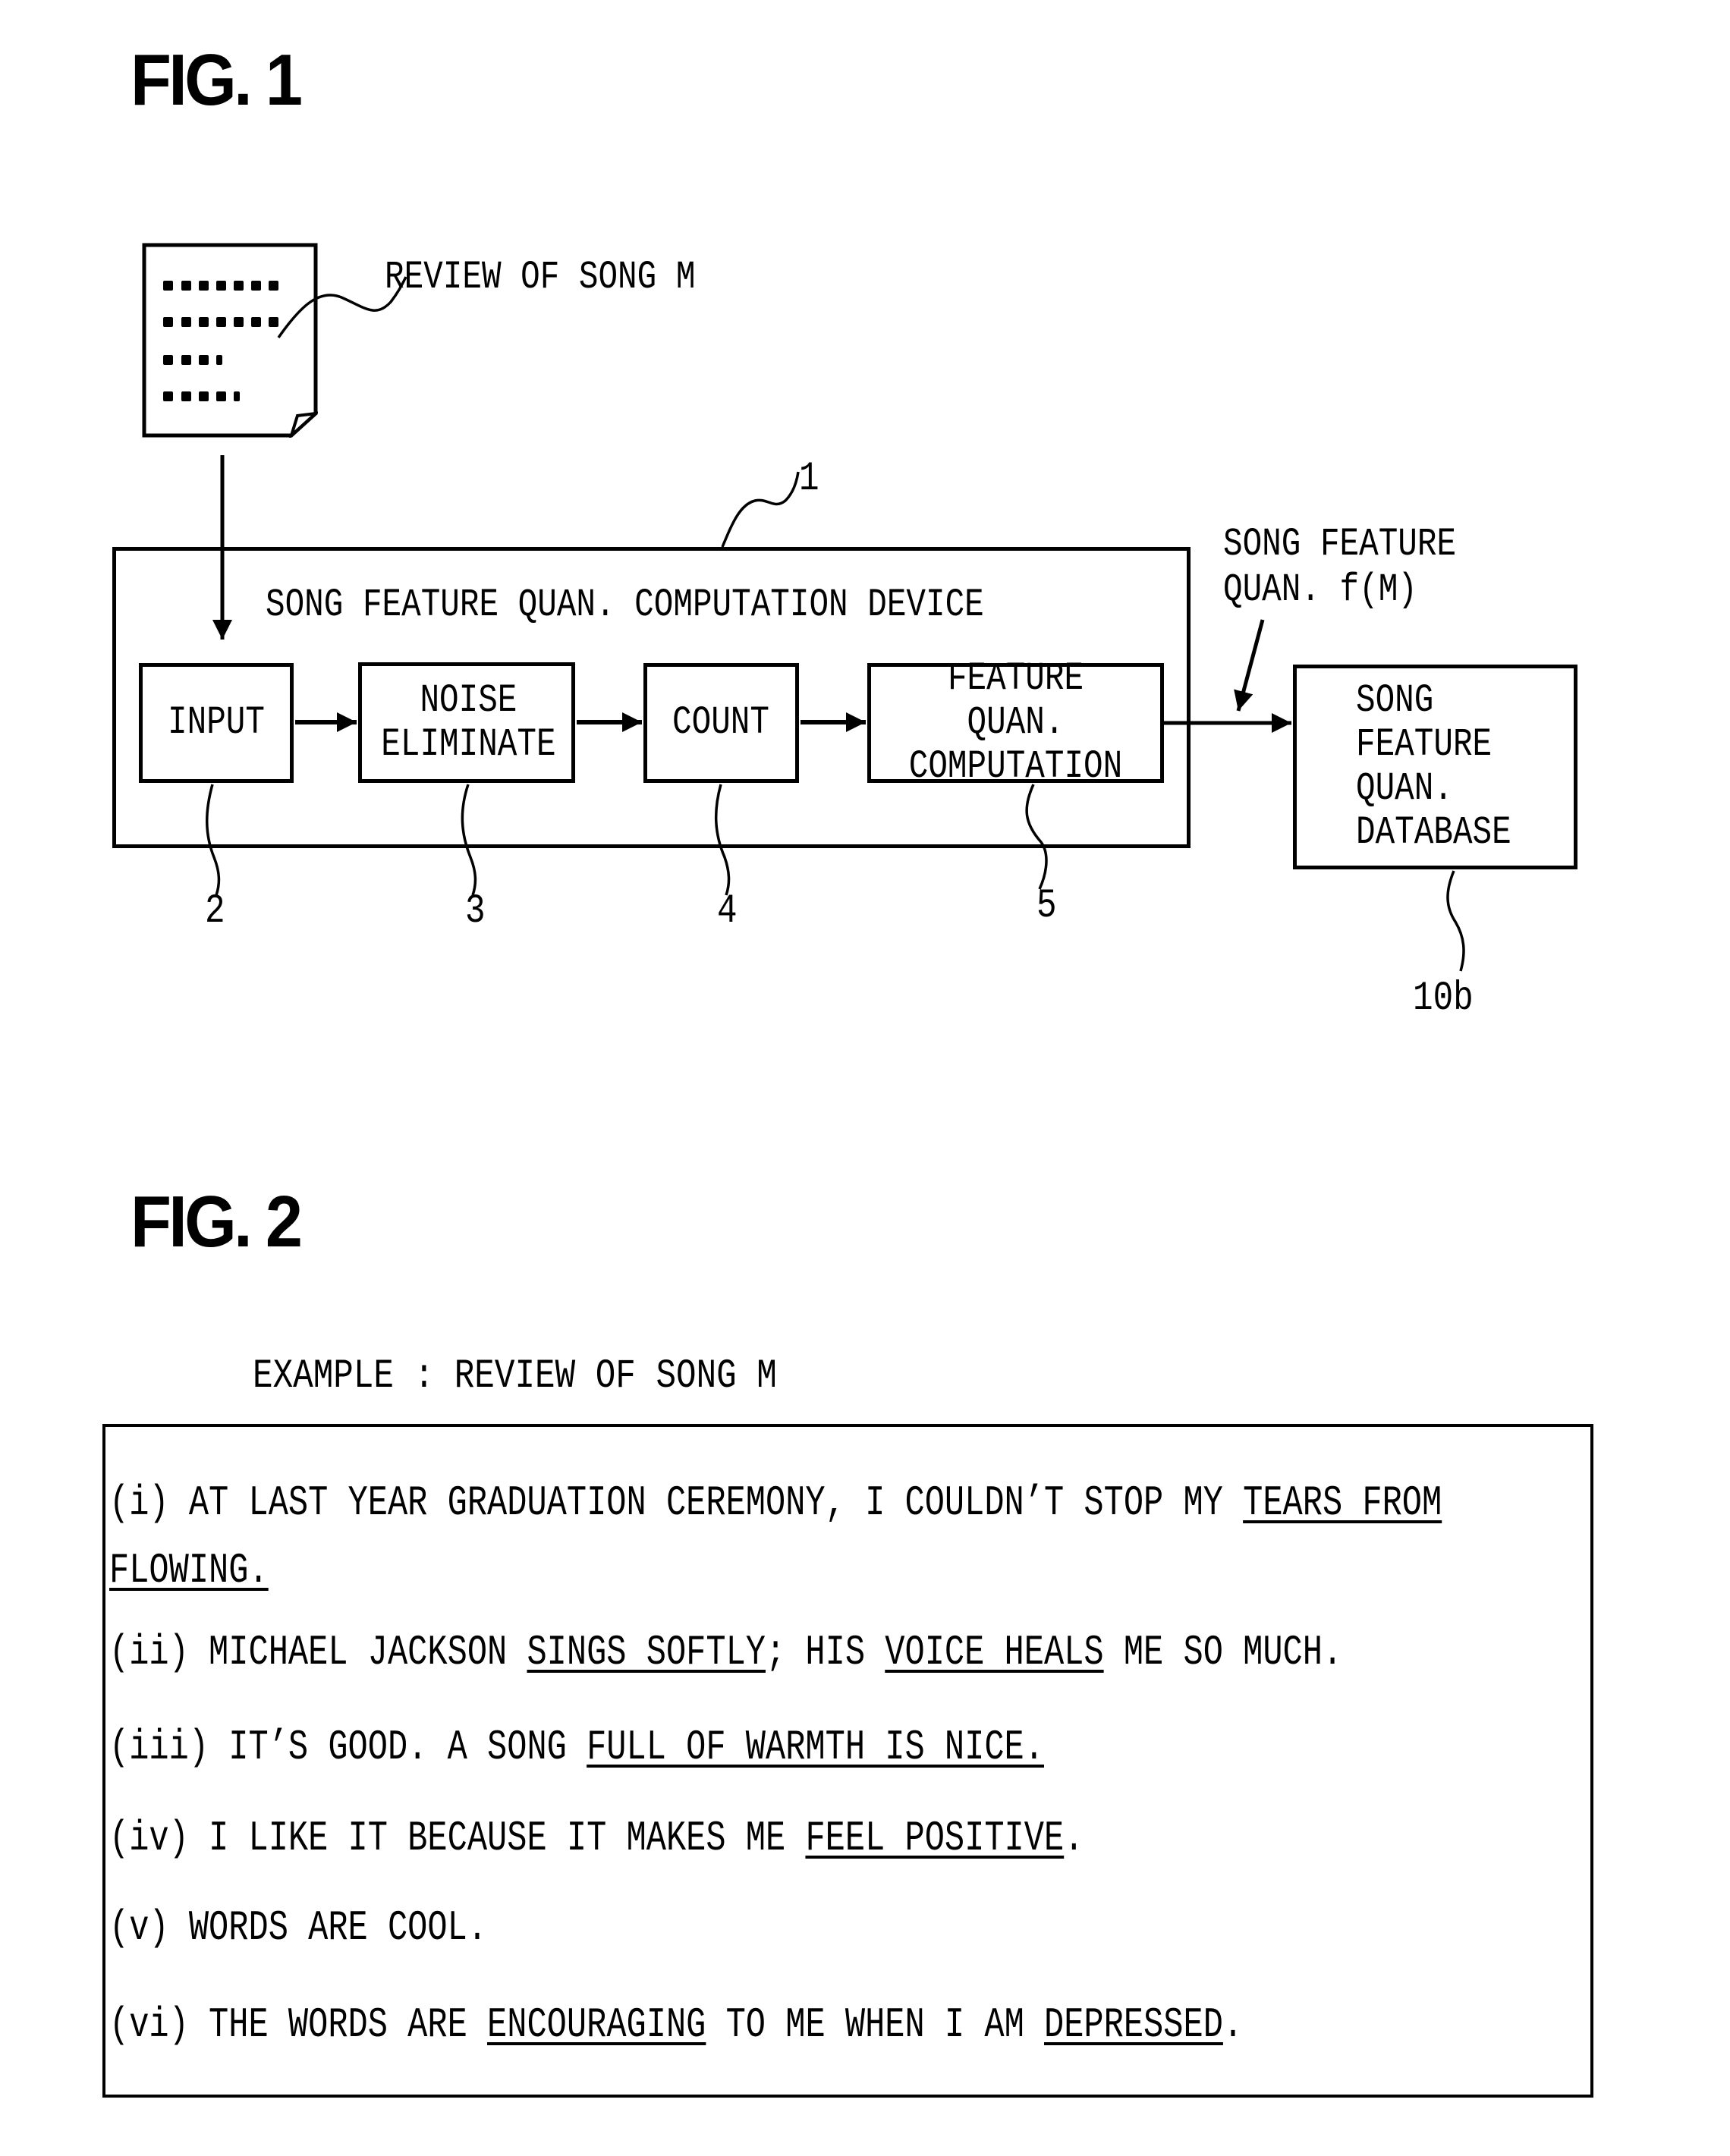 Image resolution: width=1730 pixels, height=2156 pixels. I want to click on noise-eliminate-block-ref: 3, so click(476, 911).